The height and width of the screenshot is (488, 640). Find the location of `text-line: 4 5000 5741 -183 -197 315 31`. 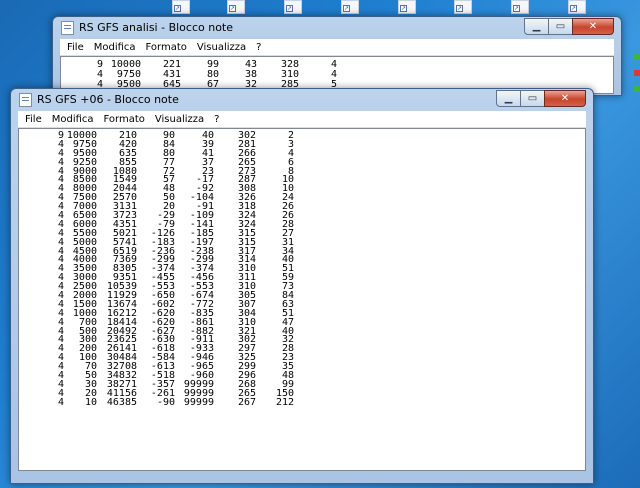

text-line: 4 5000 5741 -183 -197 315 31 is located at coordinates (279, 242).